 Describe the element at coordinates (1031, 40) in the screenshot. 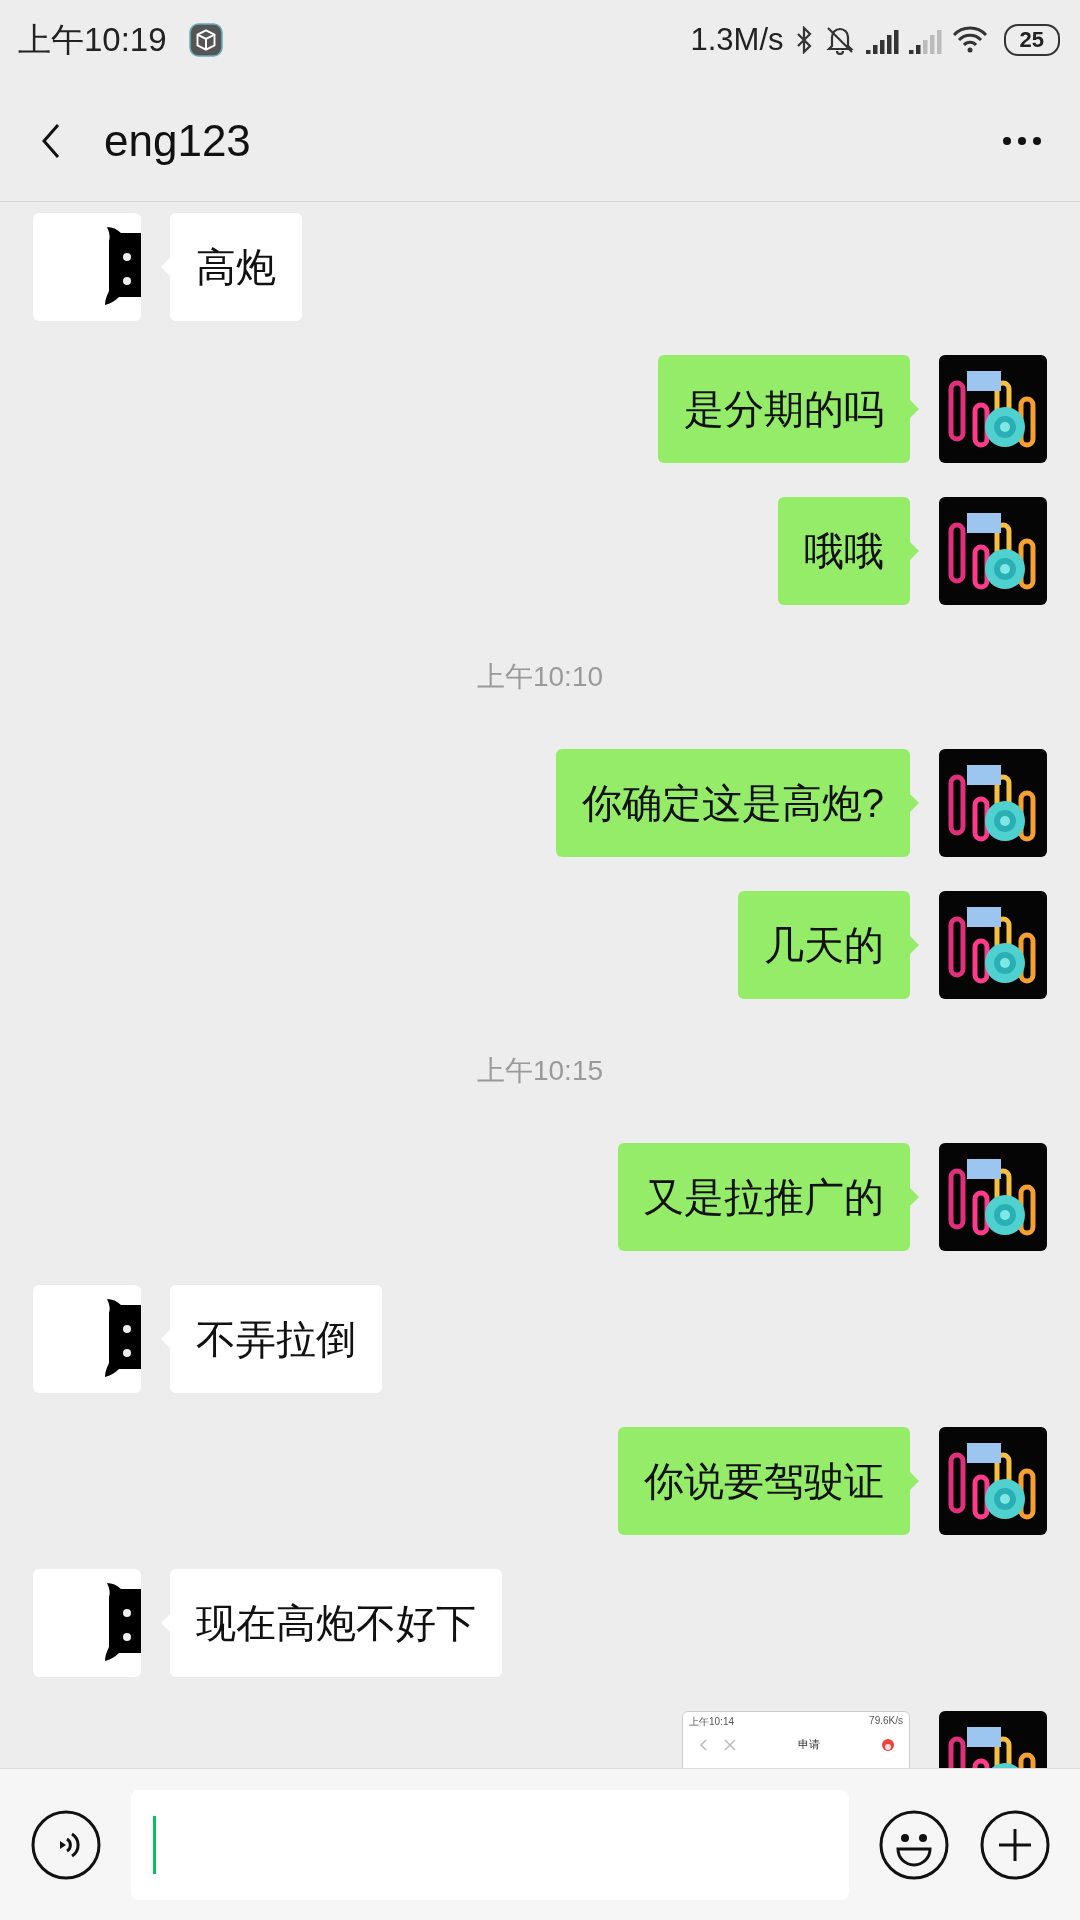

I see `battery-indicator: 25` at that location.